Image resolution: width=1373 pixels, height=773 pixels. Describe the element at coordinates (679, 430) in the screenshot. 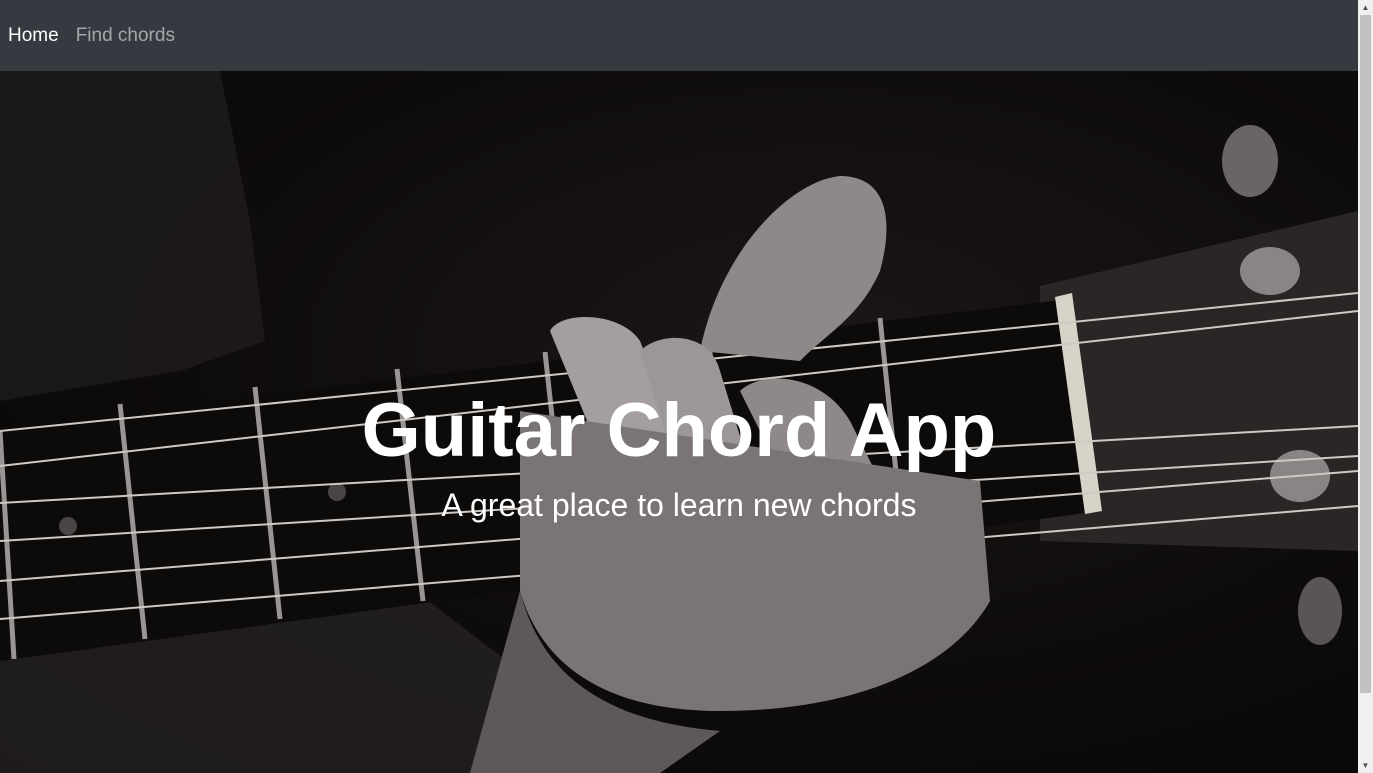

I see `hero-title: Guitar Chord App` at that location.